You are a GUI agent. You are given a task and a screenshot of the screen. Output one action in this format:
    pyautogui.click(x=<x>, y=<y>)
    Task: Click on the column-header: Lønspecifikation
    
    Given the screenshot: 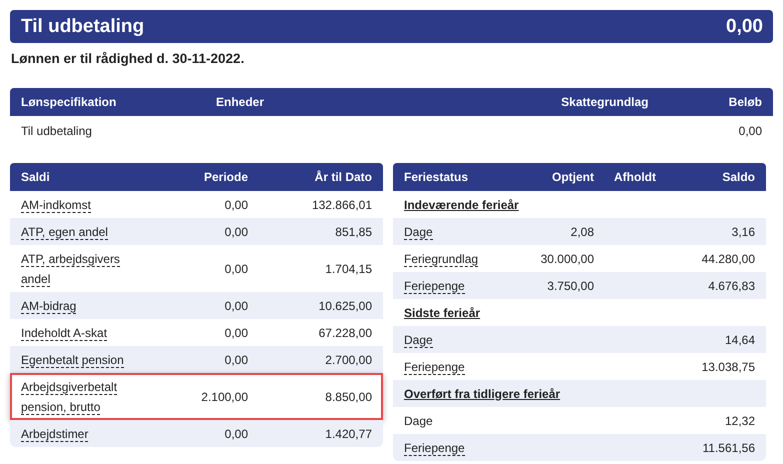 What is the action you would take?
    pyautogui.click(x=69, y=102)
    